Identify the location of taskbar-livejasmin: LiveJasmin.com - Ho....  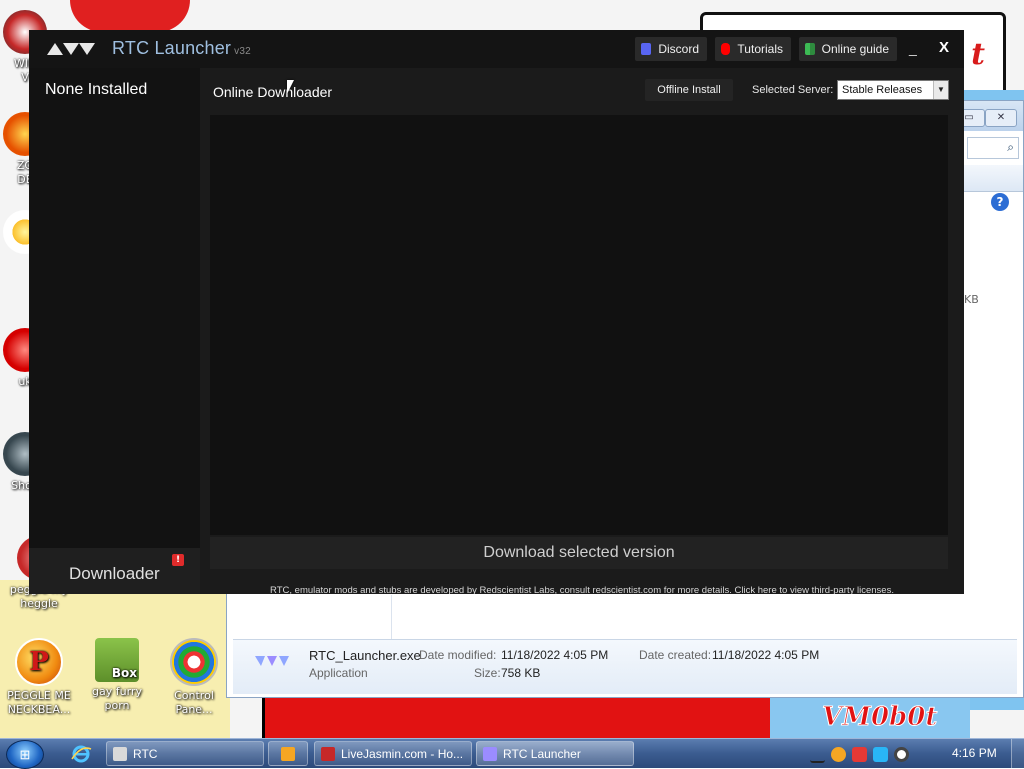
(393, 753).